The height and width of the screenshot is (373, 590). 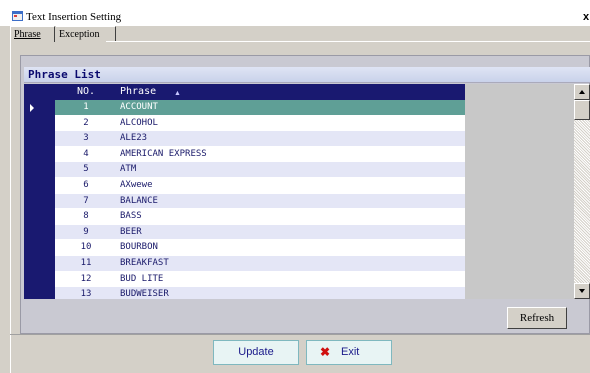 What do you see at coordinates (139, 122) in the screenshot?
I see `cell-phrase: ALCOHOL` at bounding box center [139, 122].